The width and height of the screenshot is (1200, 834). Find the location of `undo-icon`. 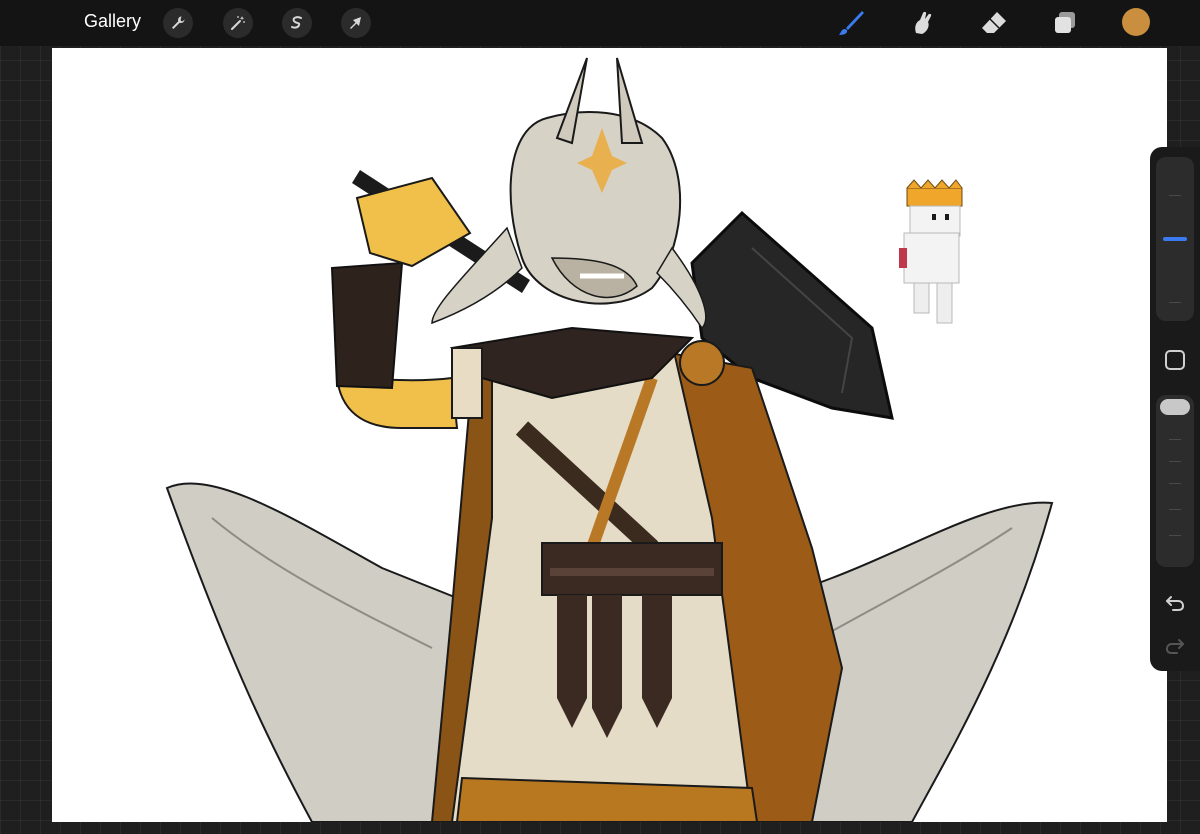

undo-icon is located at coordinates (1175, 603).